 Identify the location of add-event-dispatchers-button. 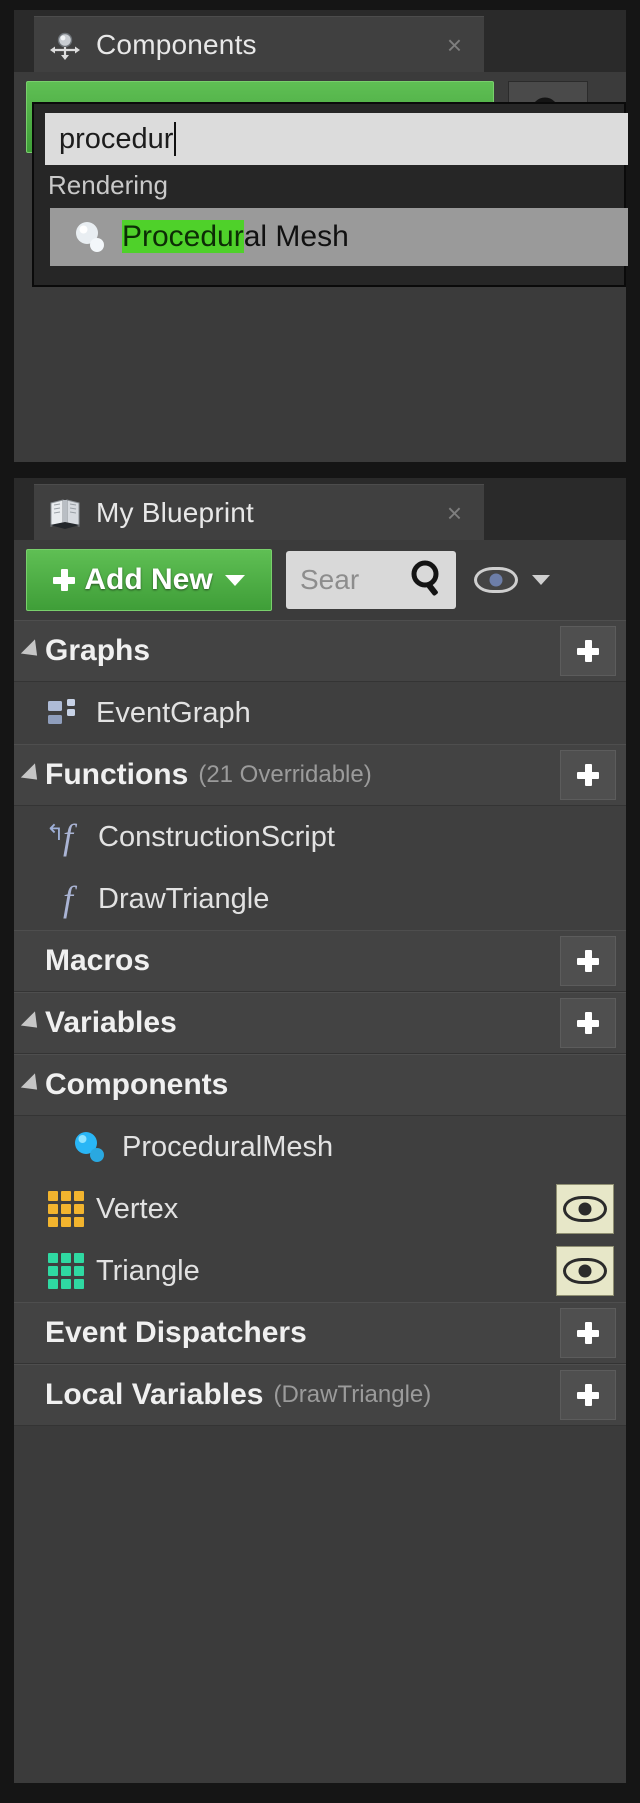
(588, 1333).